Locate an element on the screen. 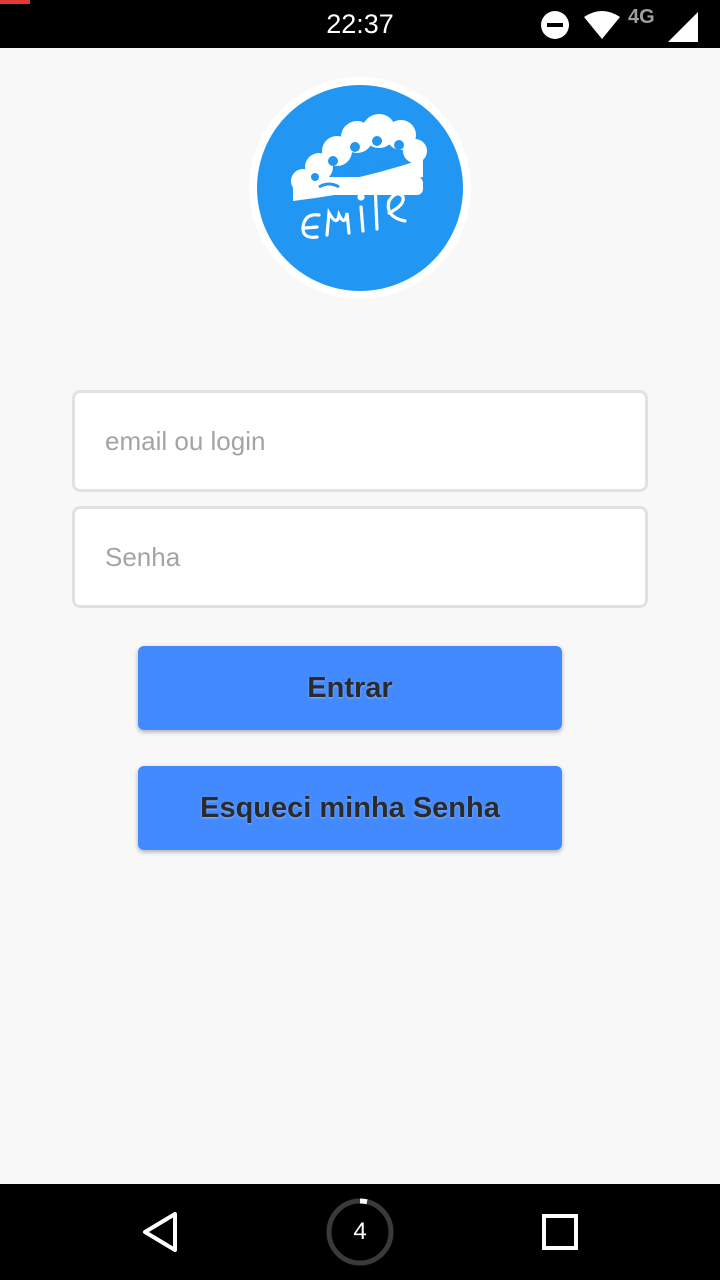  home-button: 4 is located at coordinates (360, 1232).